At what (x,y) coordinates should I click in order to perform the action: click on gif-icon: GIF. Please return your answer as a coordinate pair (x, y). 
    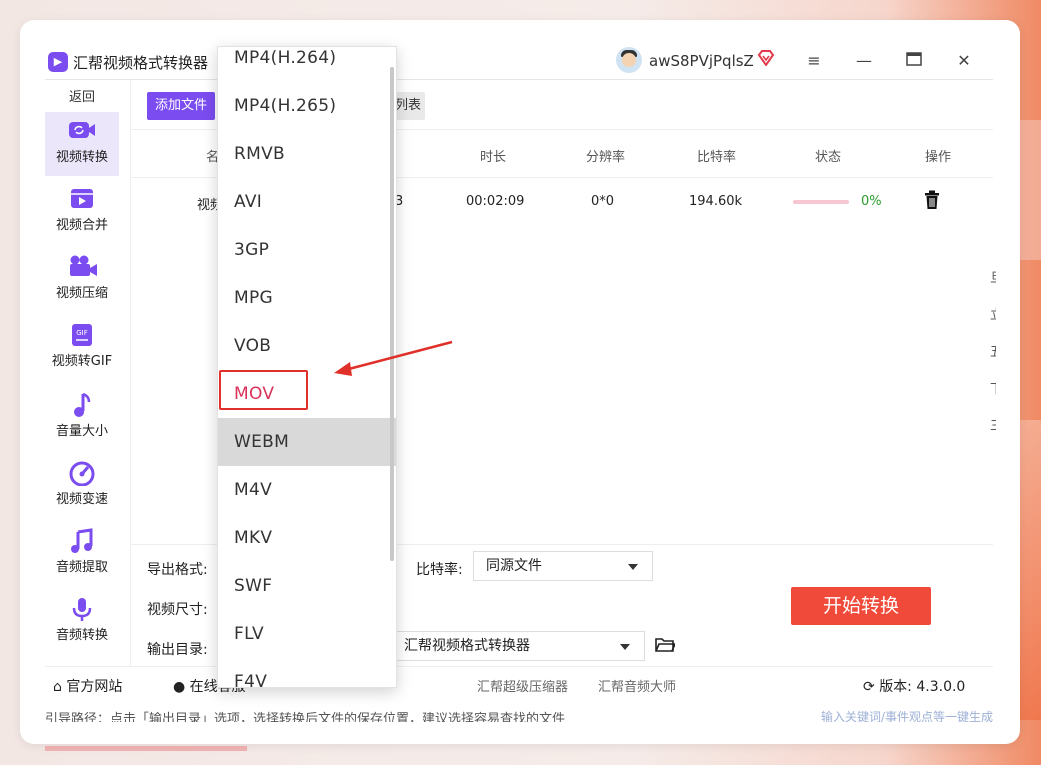
    Looking at the image, I should click on (82, 335).